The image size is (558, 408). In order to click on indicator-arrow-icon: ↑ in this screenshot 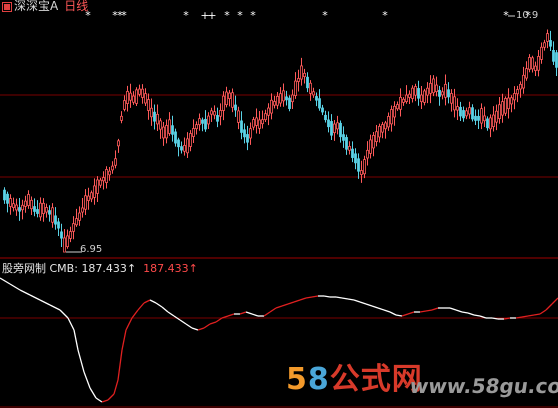, I will do `click(131, 268)`.